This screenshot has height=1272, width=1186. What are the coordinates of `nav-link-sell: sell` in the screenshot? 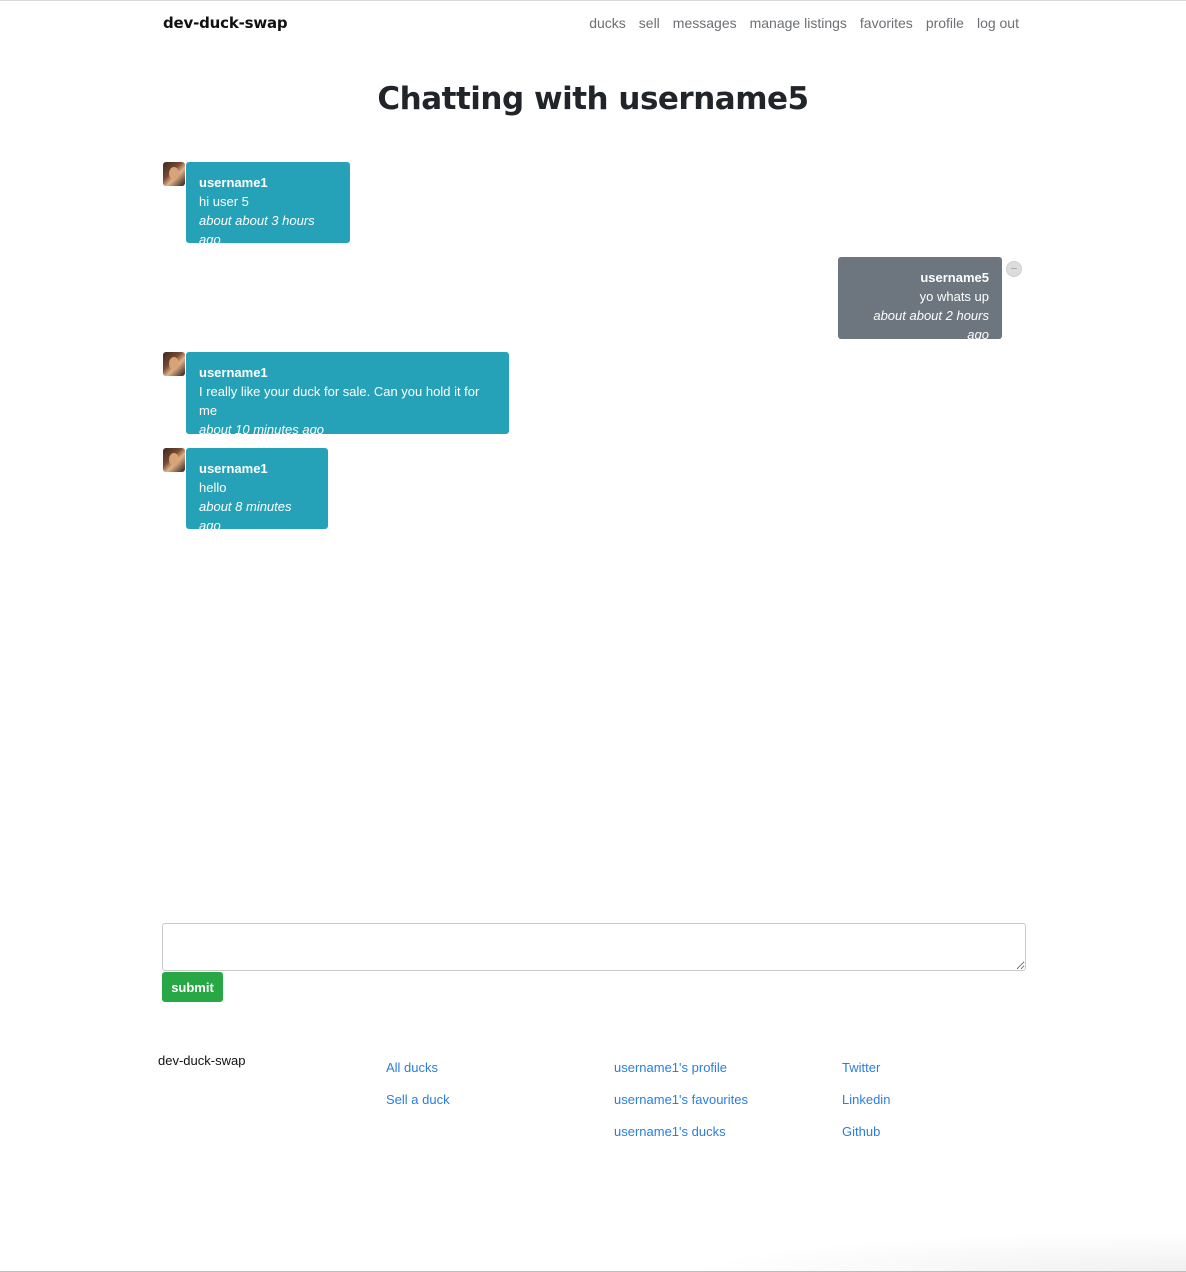 It's located at (649, 23).